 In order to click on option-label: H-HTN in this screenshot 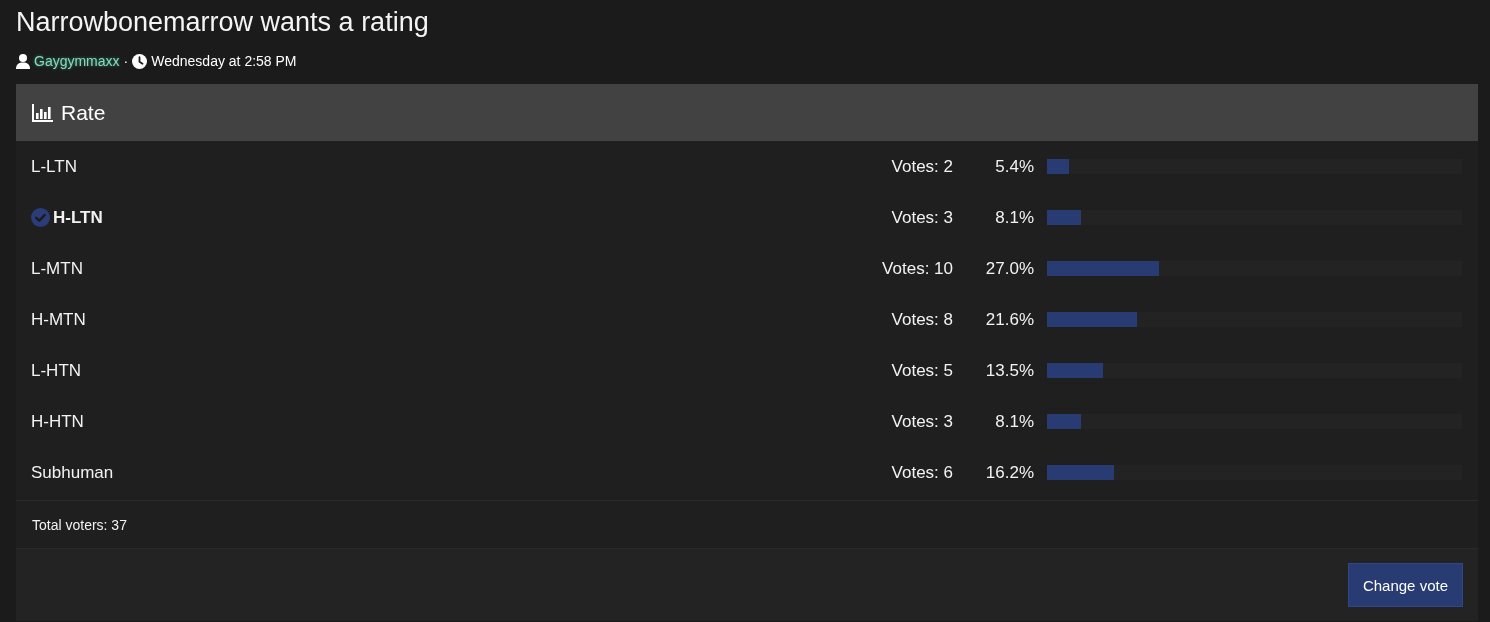, I will do `click(57, 421)`.